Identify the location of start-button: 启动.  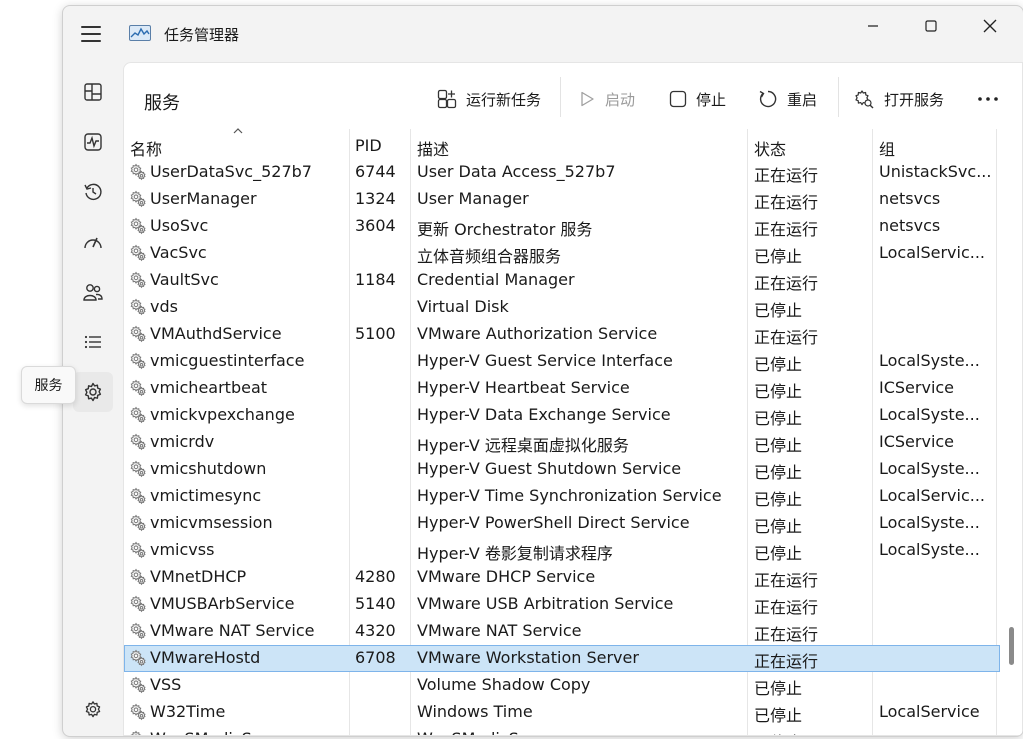
(606, 99).